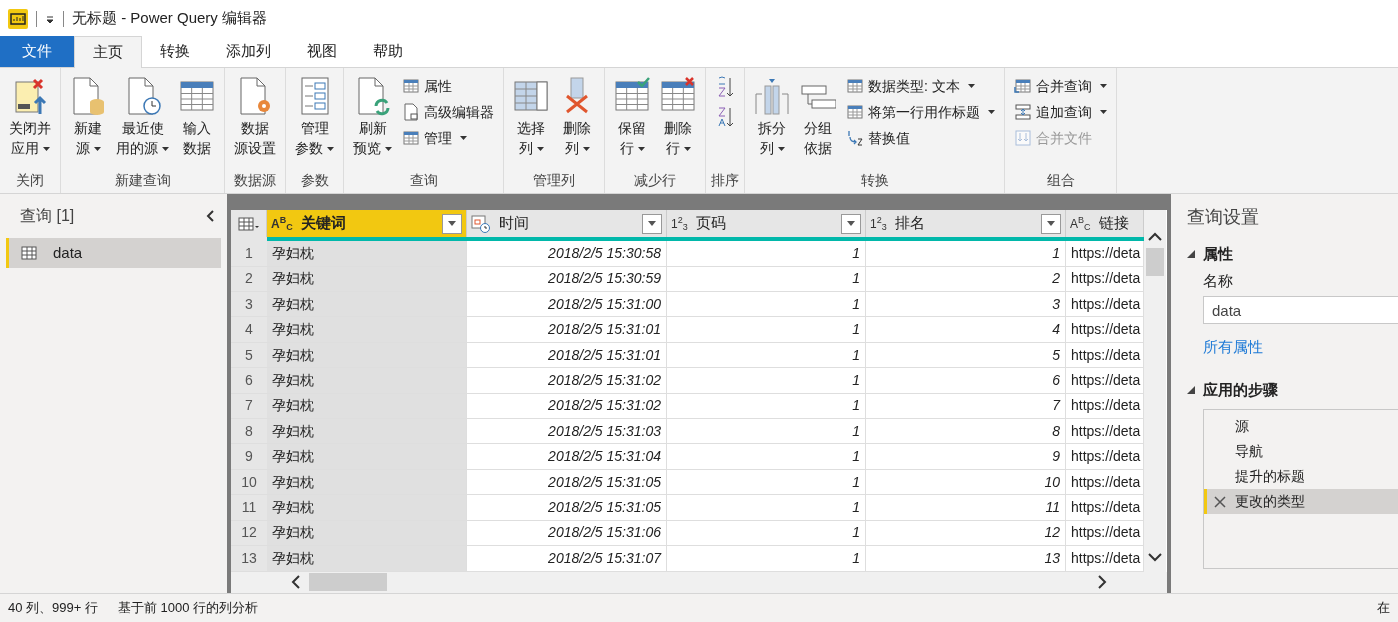 The image size is (1398, 622). What do you see at coordinates (1301, 476) in the screenshot?
I see `step-item: 提升的标题` at bounding box center [1301, 476].